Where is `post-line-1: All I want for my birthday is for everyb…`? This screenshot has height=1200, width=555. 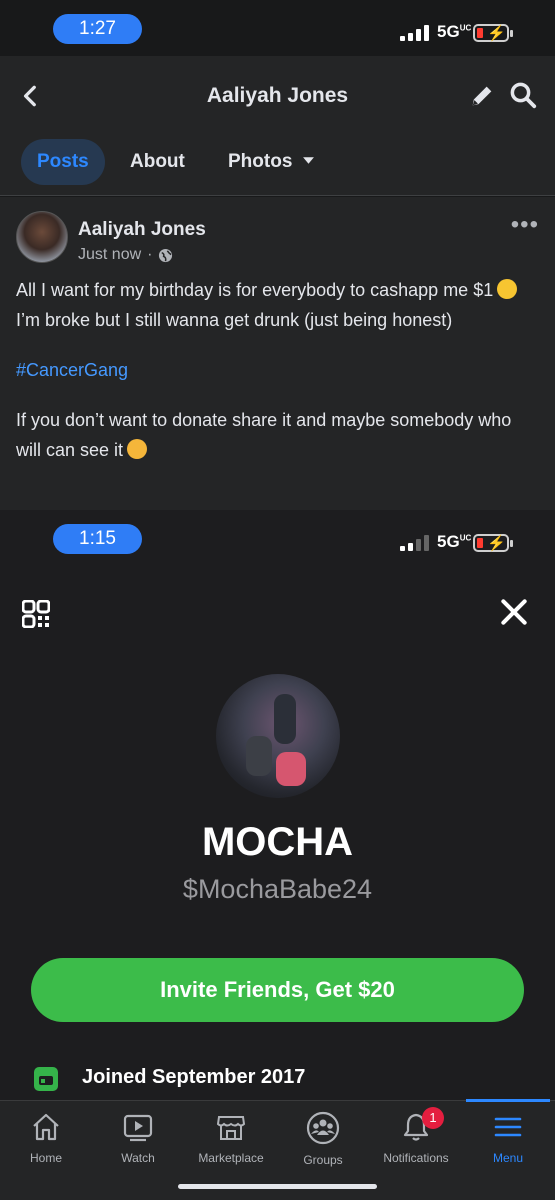
post-line-1: All I want for my birthday is for everyb… is located at coordinates (255, 290).